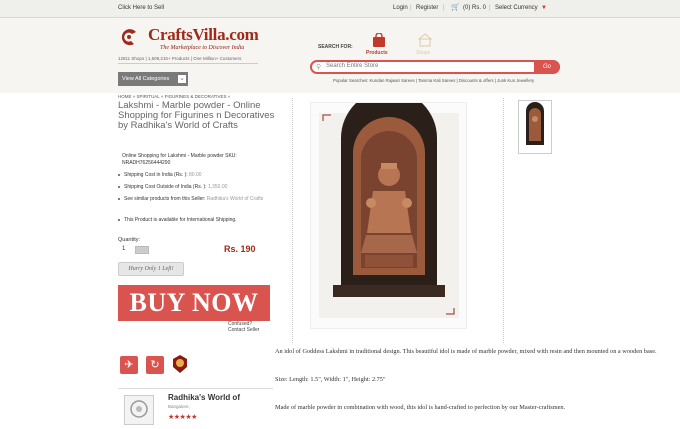  Describe the element at coordinates (388, 209) in the screenshot. I see `product-image` at that location.